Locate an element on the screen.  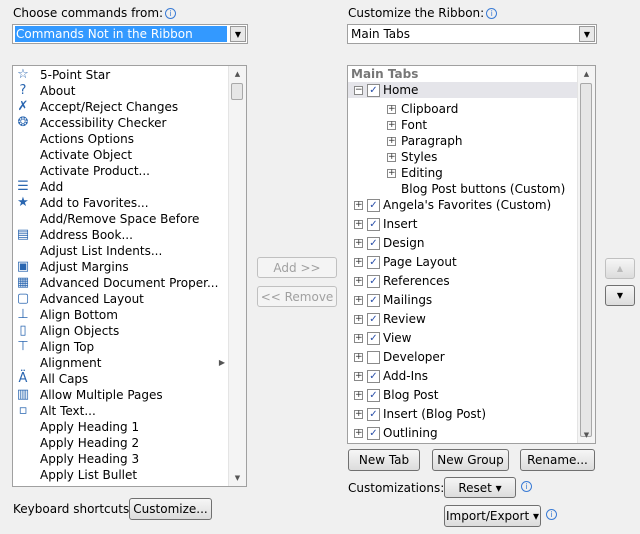
list-item: ▣ Adjust Margins is located at coordinates (121, 267).